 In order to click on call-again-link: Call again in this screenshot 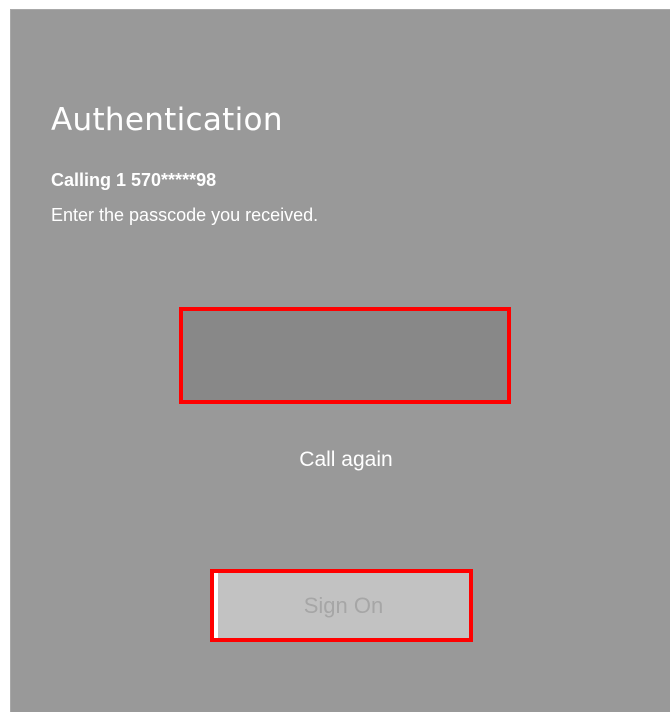, I will do `click(340, 460)`.